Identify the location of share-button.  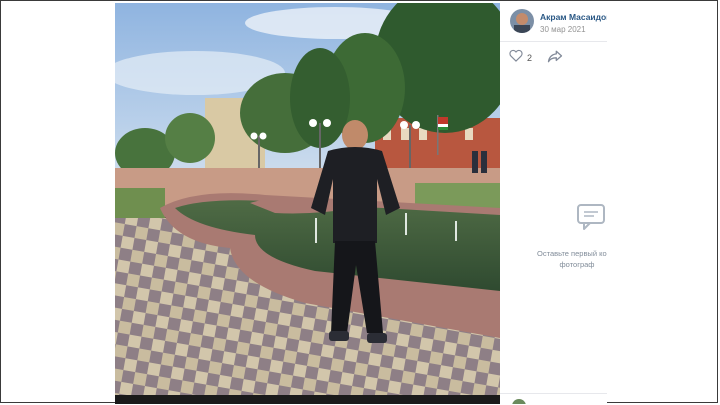
(555, 59).